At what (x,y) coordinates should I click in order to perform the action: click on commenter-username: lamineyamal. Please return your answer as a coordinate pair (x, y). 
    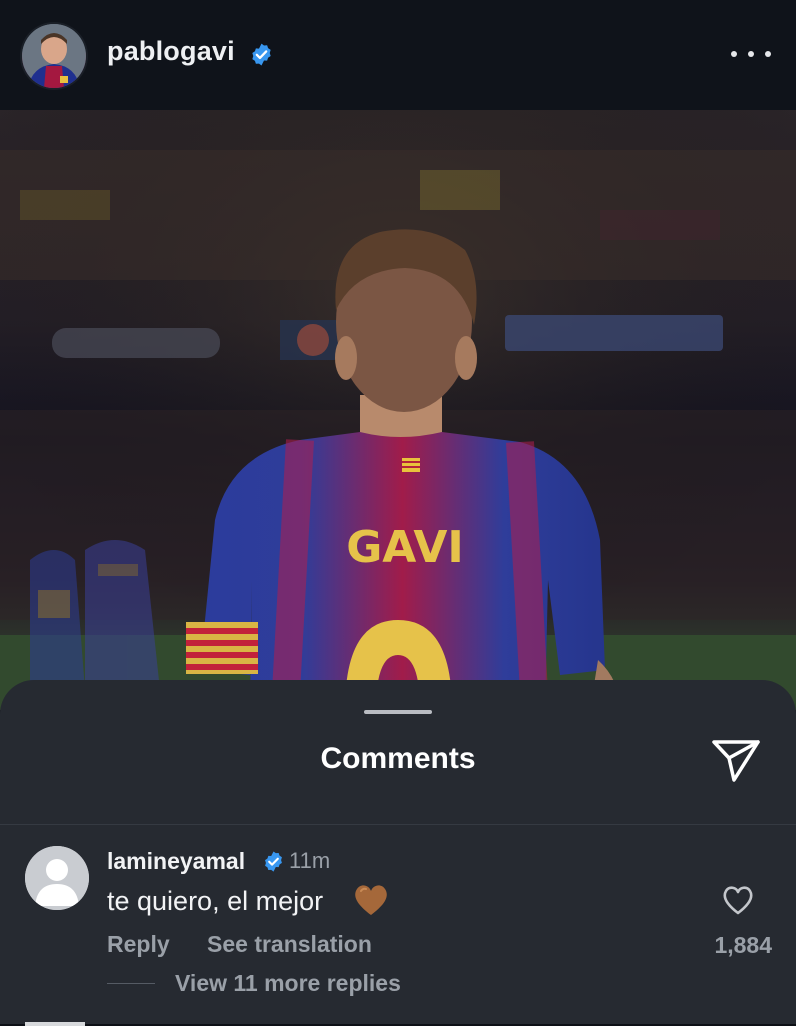
    Looking at the image, I should click on (176, 861).